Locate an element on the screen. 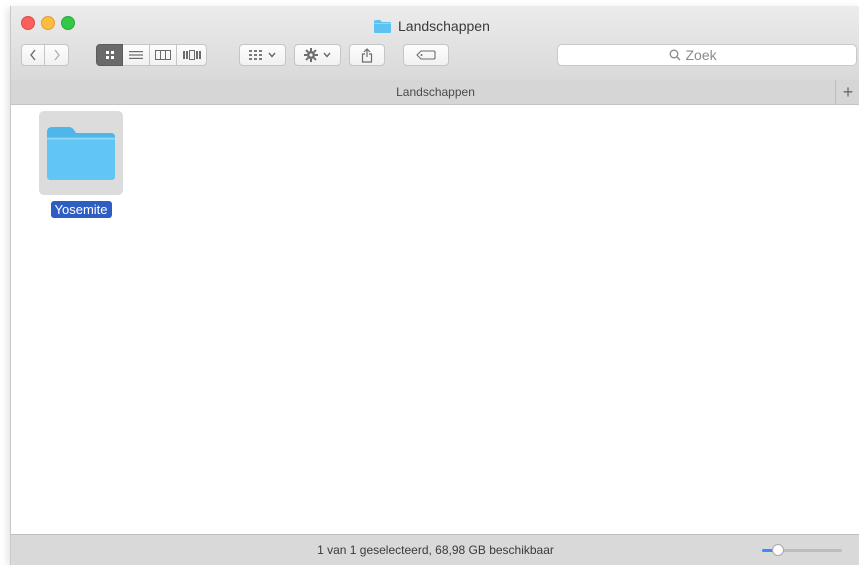 This screenshot has height=565, width=859. arrange-button is located at coordinates (262, 55).